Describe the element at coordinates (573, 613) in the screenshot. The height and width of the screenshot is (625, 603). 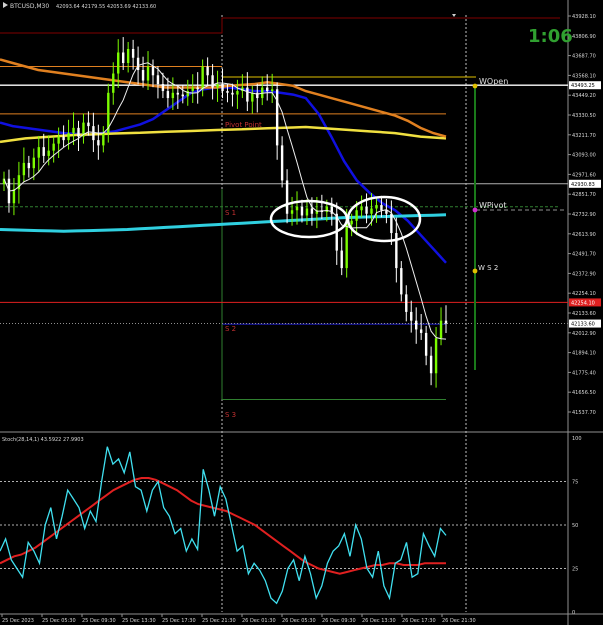
I see `stoch-tick-label: 0` at that location.